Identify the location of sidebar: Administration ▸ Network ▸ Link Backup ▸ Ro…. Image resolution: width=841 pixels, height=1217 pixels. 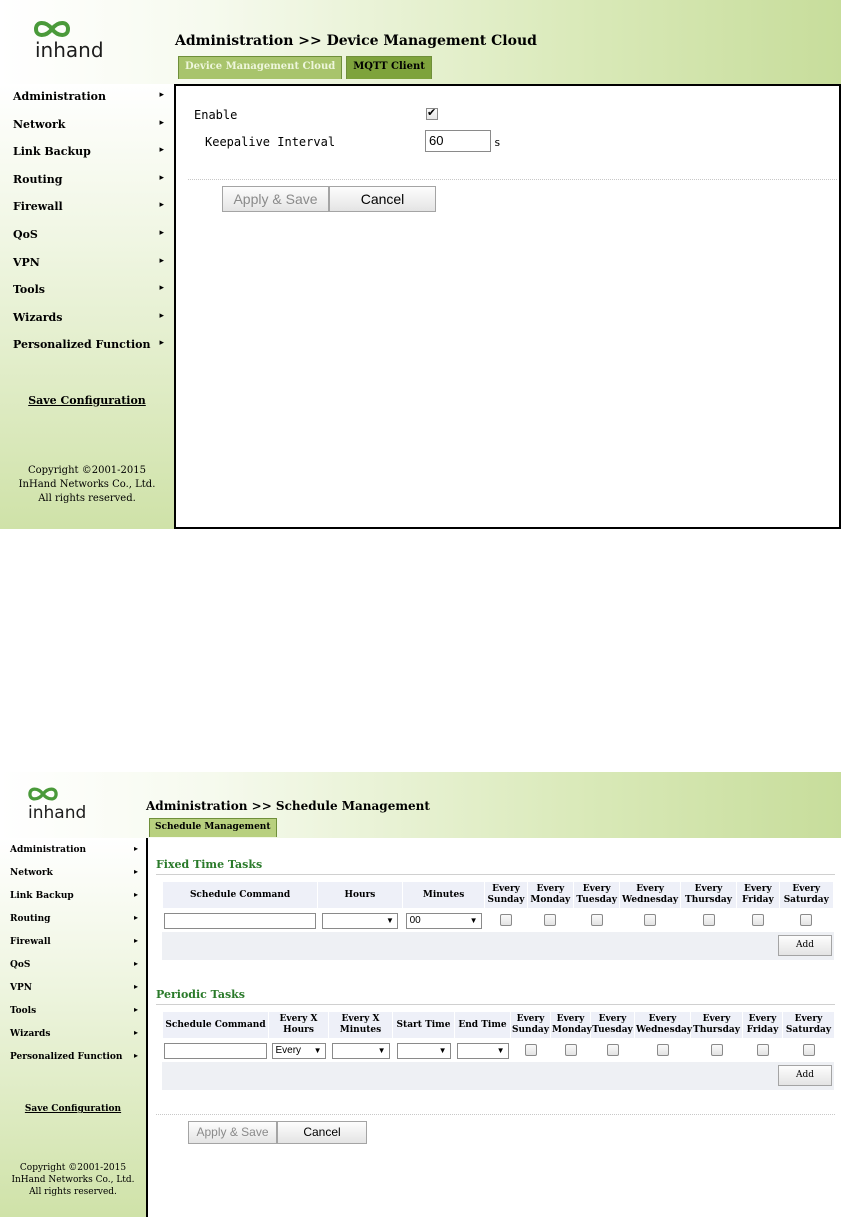
(73, 1027).